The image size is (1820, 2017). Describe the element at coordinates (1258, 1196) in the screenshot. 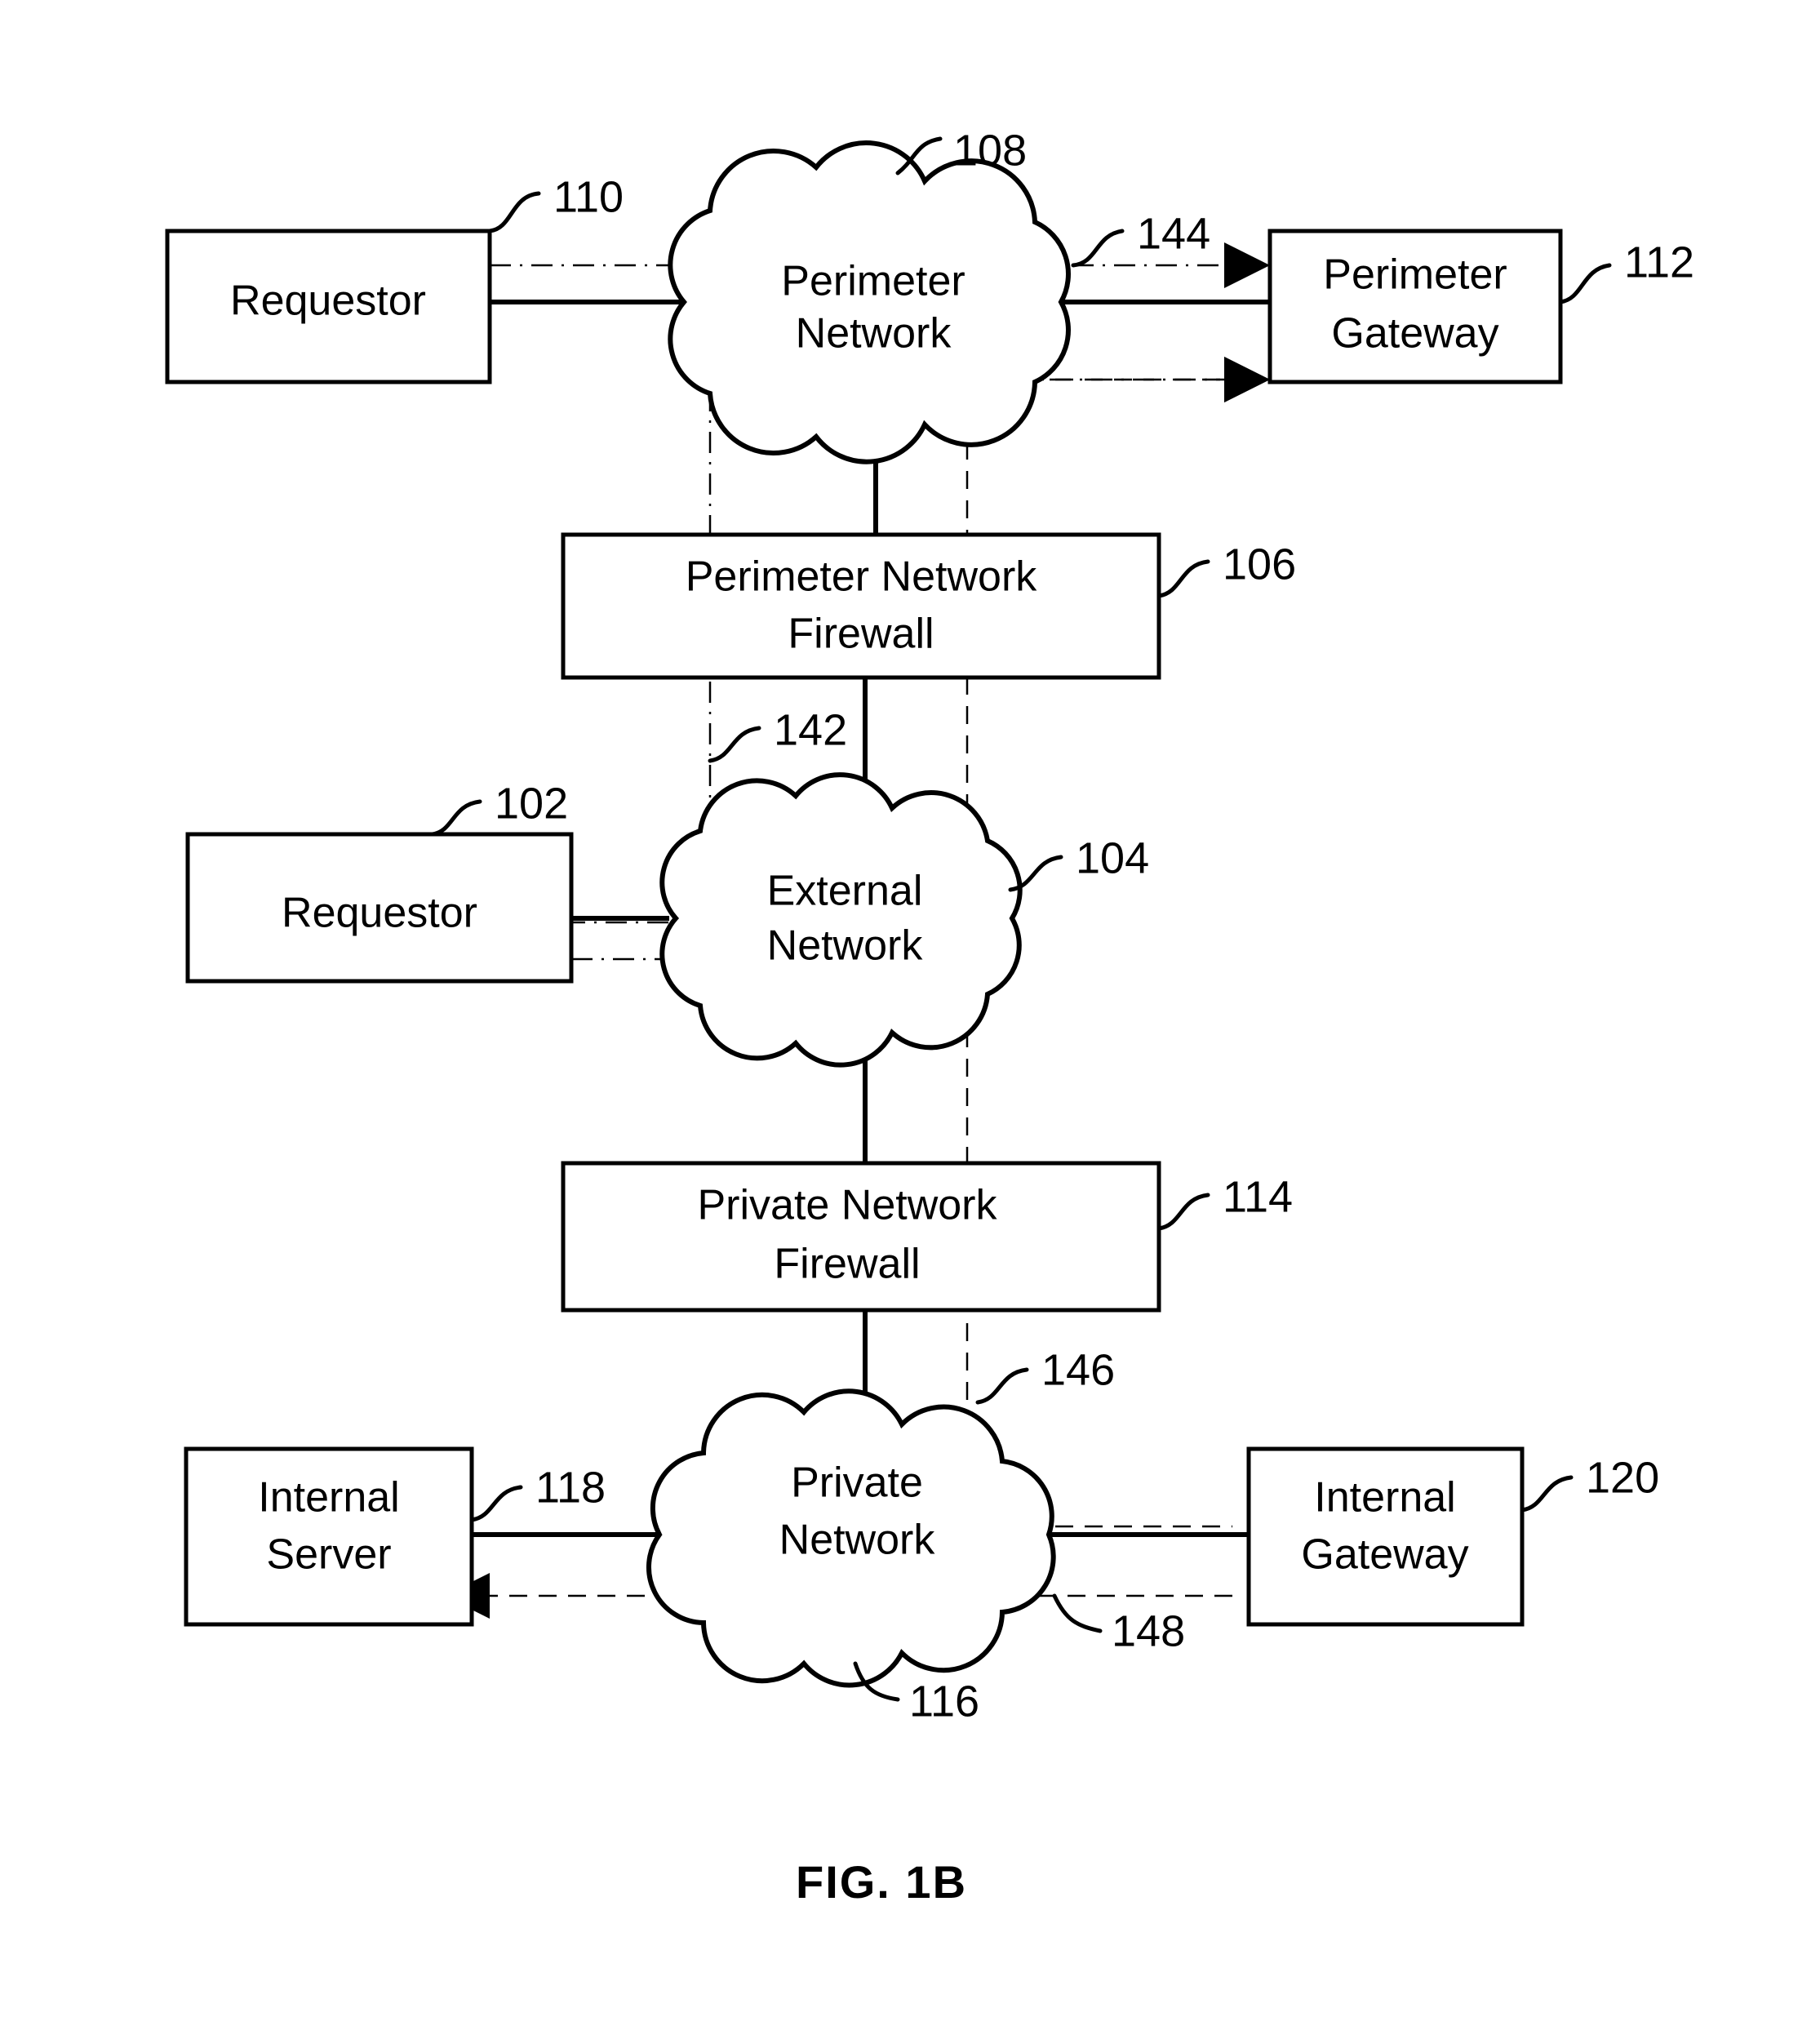

I see `ref-114-text: 114` at that location.